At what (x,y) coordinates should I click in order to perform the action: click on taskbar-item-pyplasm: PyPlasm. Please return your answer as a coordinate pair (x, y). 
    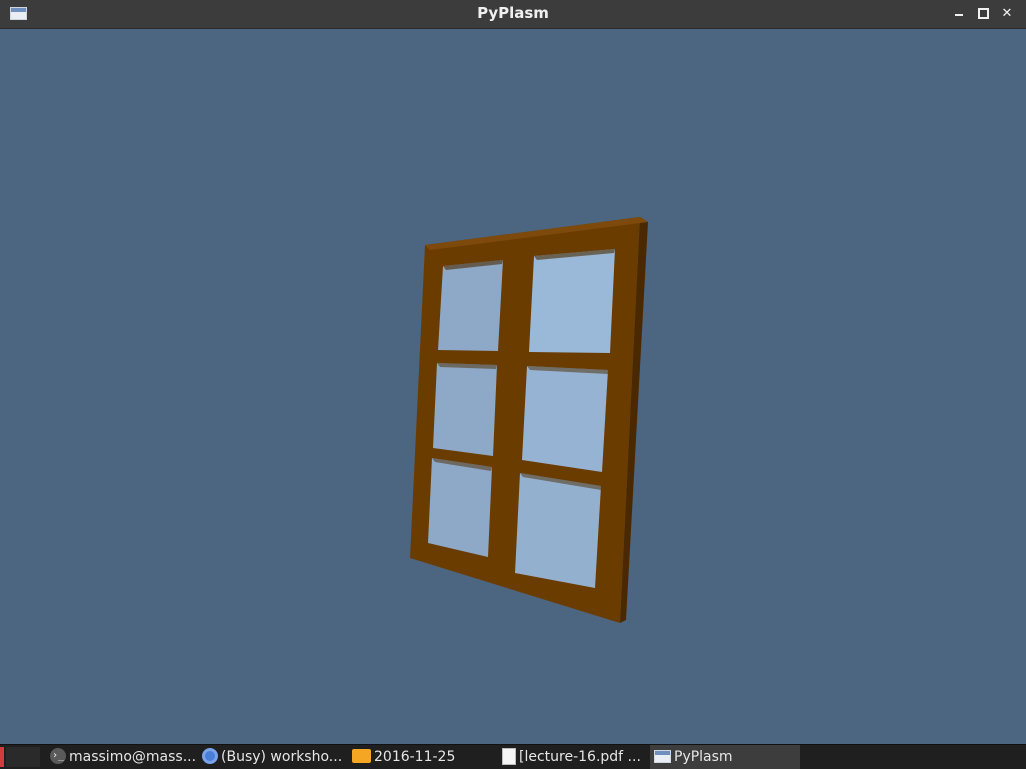
    Looking at the image, I should click on (725, 757).